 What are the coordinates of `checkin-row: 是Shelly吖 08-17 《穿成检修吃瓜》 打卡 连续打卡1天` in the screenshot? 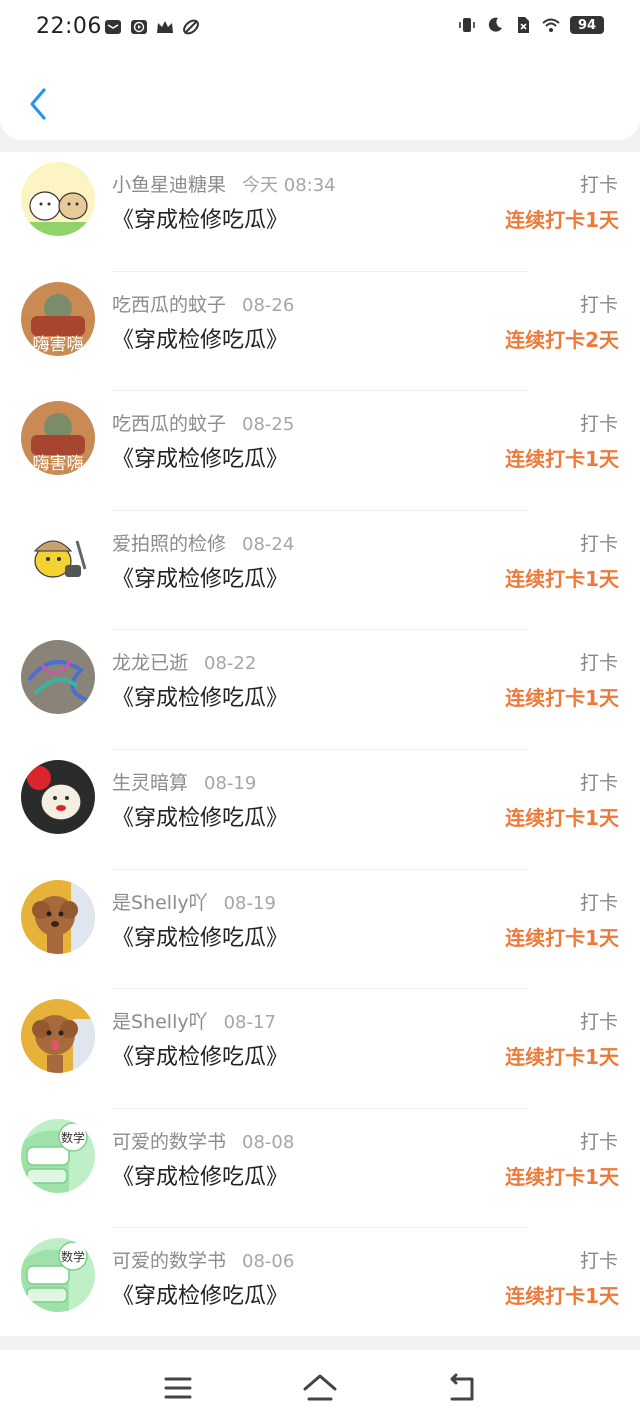 It's located at (320, 1049).